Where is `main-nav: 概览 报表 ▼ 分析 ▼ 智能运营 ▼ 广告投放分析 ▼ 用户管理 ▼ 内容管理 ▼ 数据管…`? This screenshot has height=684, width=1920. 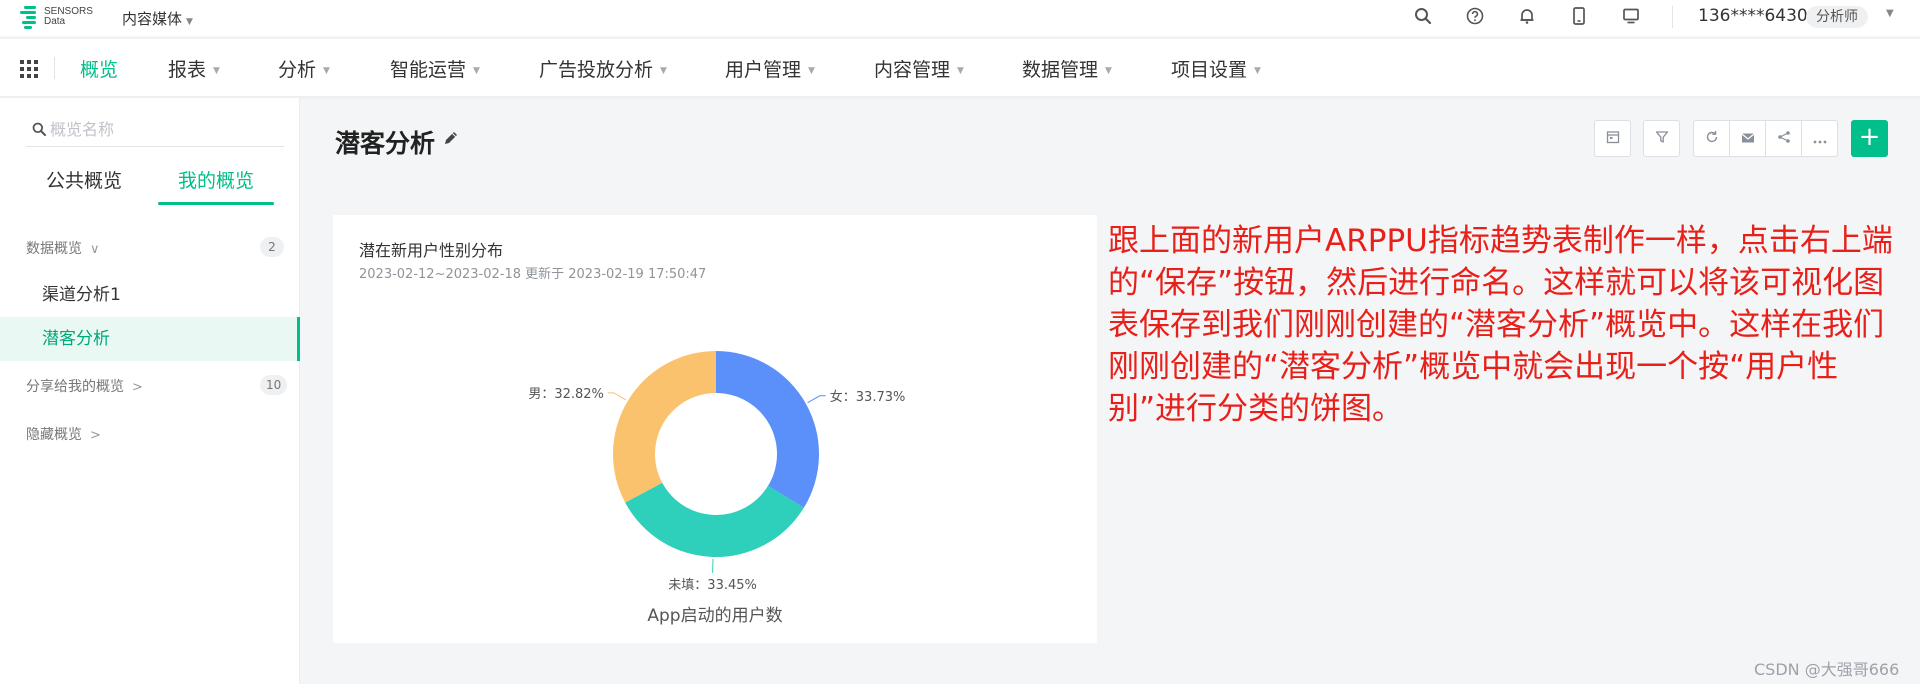 main-nav: 概览 报表 ▼ 分析 ▼ 智能运营 ▼ 广告投放分析 ▼ 用户管理 ▼ 内容管理 ▼ 数据管… is located at coordinates (960, 67).